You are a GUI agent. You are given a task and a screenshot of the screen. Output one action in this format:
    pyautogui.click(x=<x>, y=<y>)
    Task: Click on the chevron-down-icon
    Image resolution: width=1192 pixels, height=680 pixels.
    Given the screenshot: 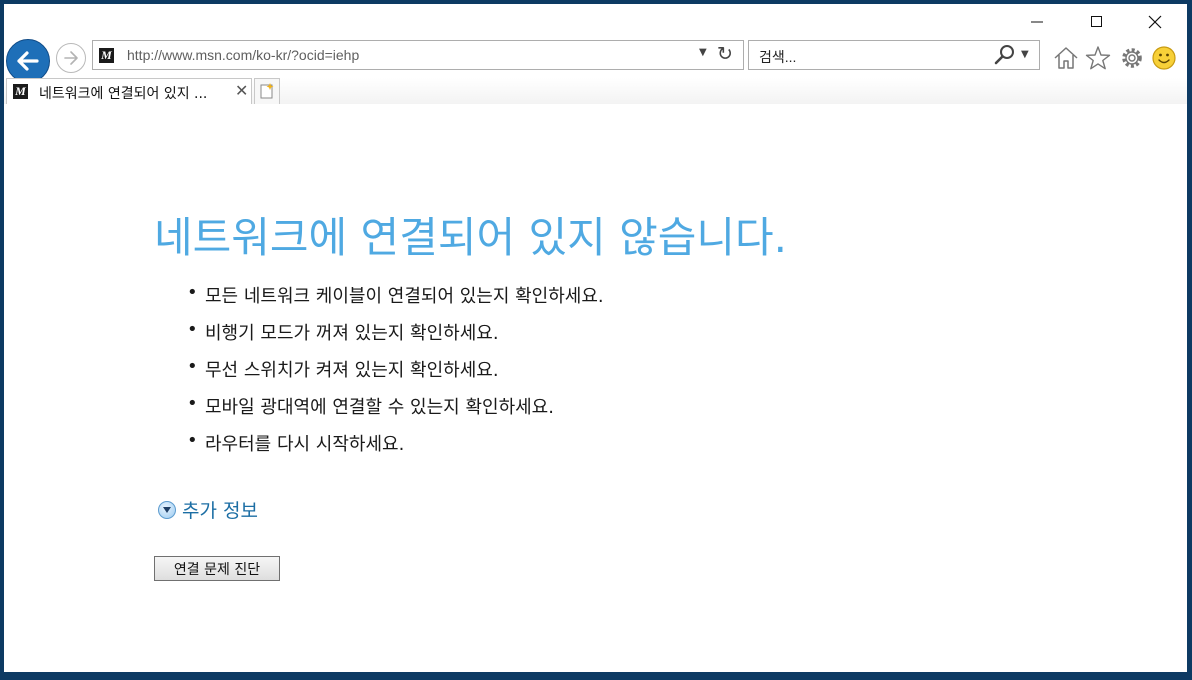 What is the action you would take?
    pyautogui.click(x=167, y=509)
    